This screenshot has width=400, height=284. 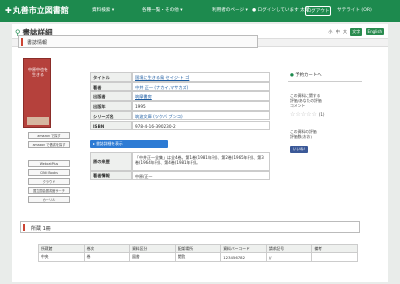 What do you see at coordinates (180, 125) in the screenshot?
I see `field-isbn: ISBN 978-4-16-390230-2` at bounding box center [180, 125].